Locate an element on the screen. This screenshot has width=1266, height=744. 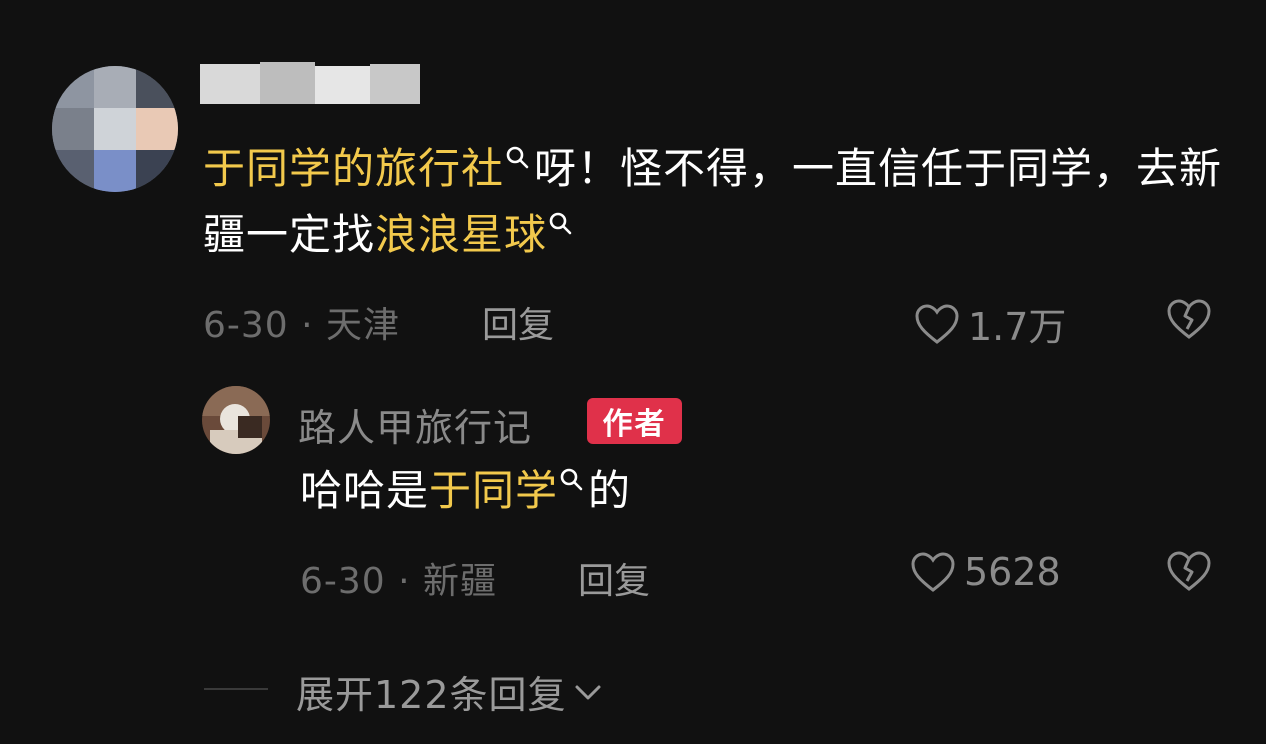
like-button: 1.7万 is located at coordinates (990, 323).